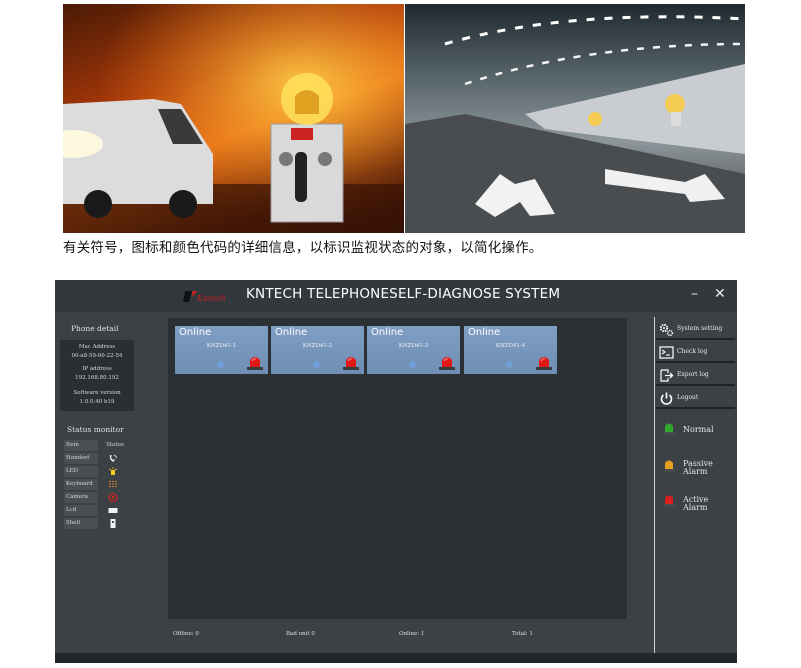 This screenshot has height=668, width=801. I want to click on camera-icon, so click(113, 497).